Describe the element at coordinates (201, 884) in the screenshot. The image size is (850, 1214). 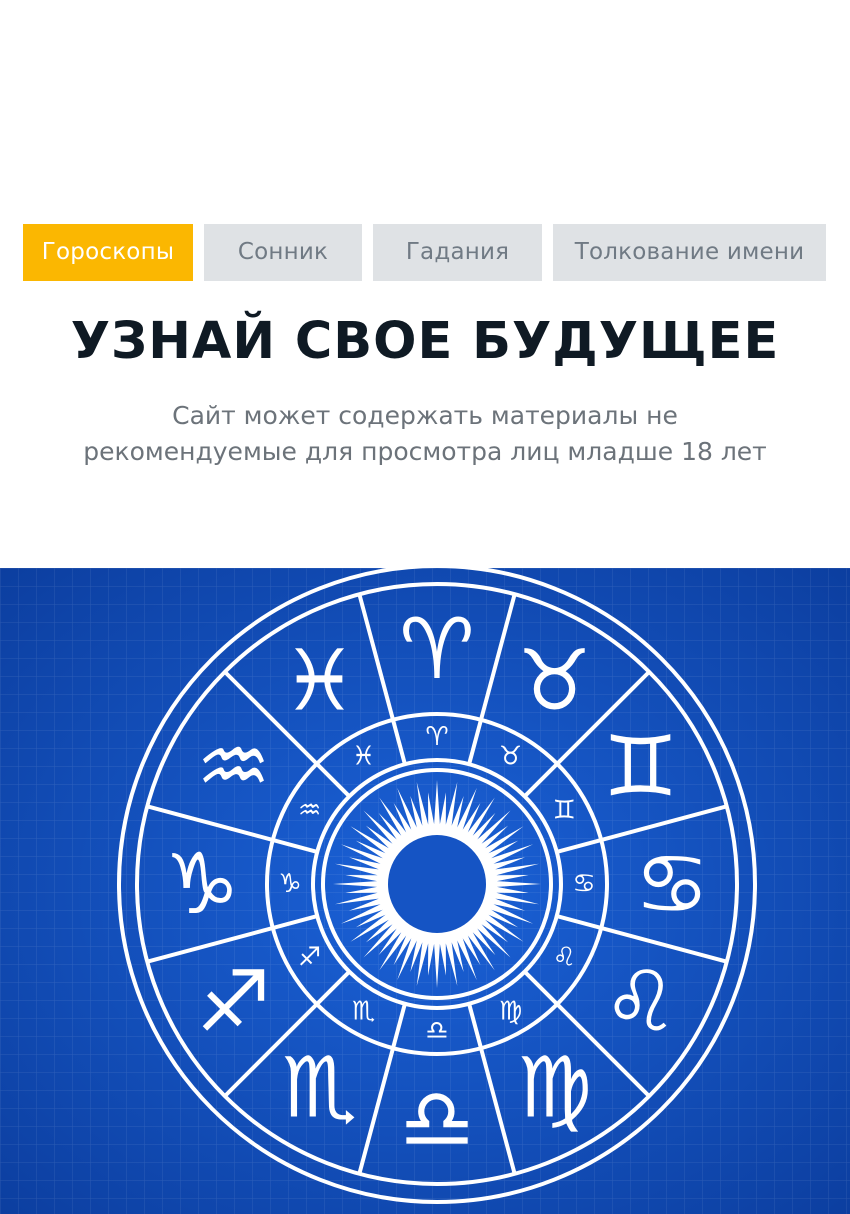
I see `zodiac-figure-icon: ♑` at that location.